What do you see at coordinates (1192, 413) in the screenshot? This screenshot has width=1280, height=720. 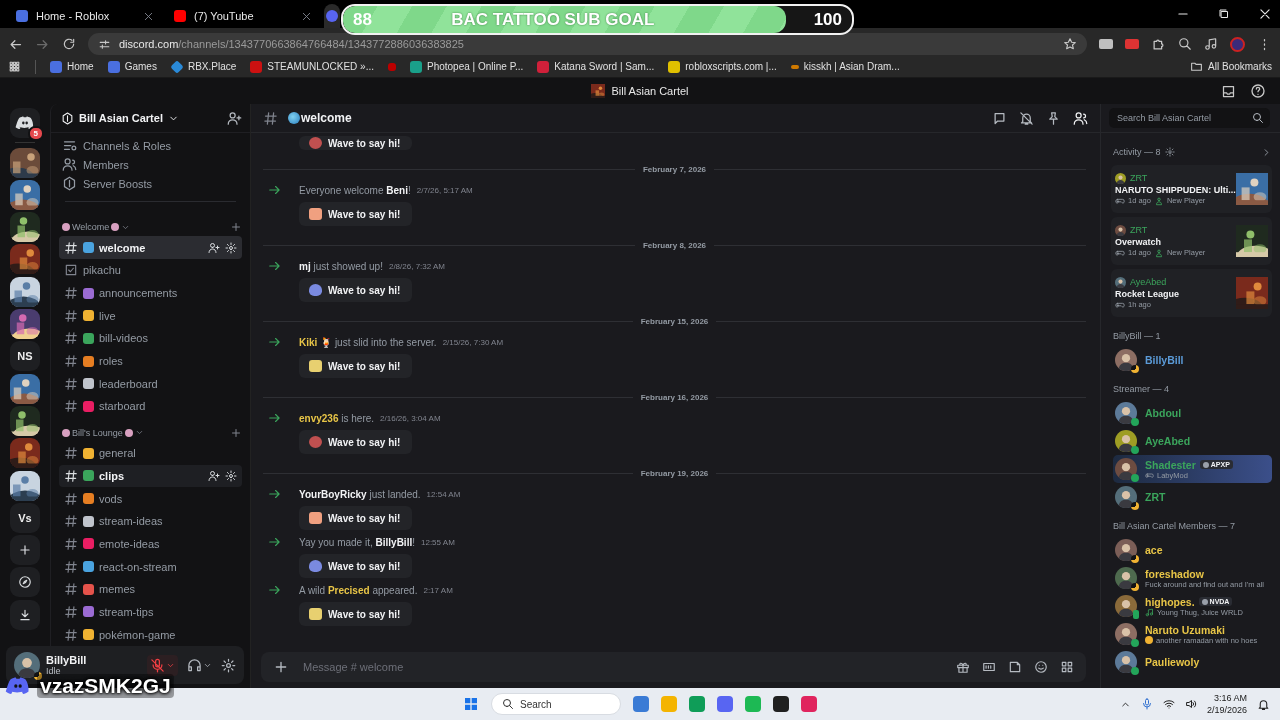 I see `member-item: Abdoul` at bounding box center [1192, 413].